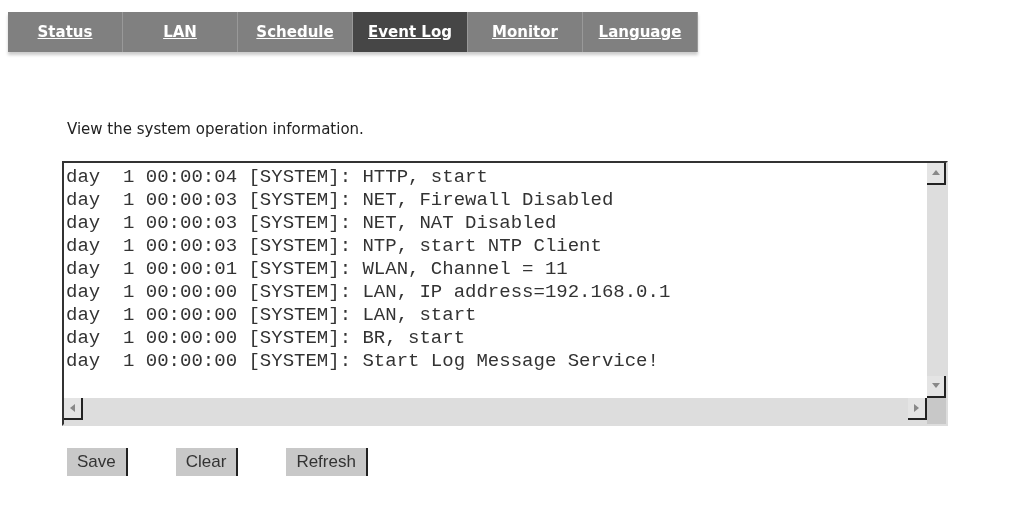 Image resolution: width=1024 pixels, height=506 pixels. I want to click on scrollbar-corner, so click(936, 410).